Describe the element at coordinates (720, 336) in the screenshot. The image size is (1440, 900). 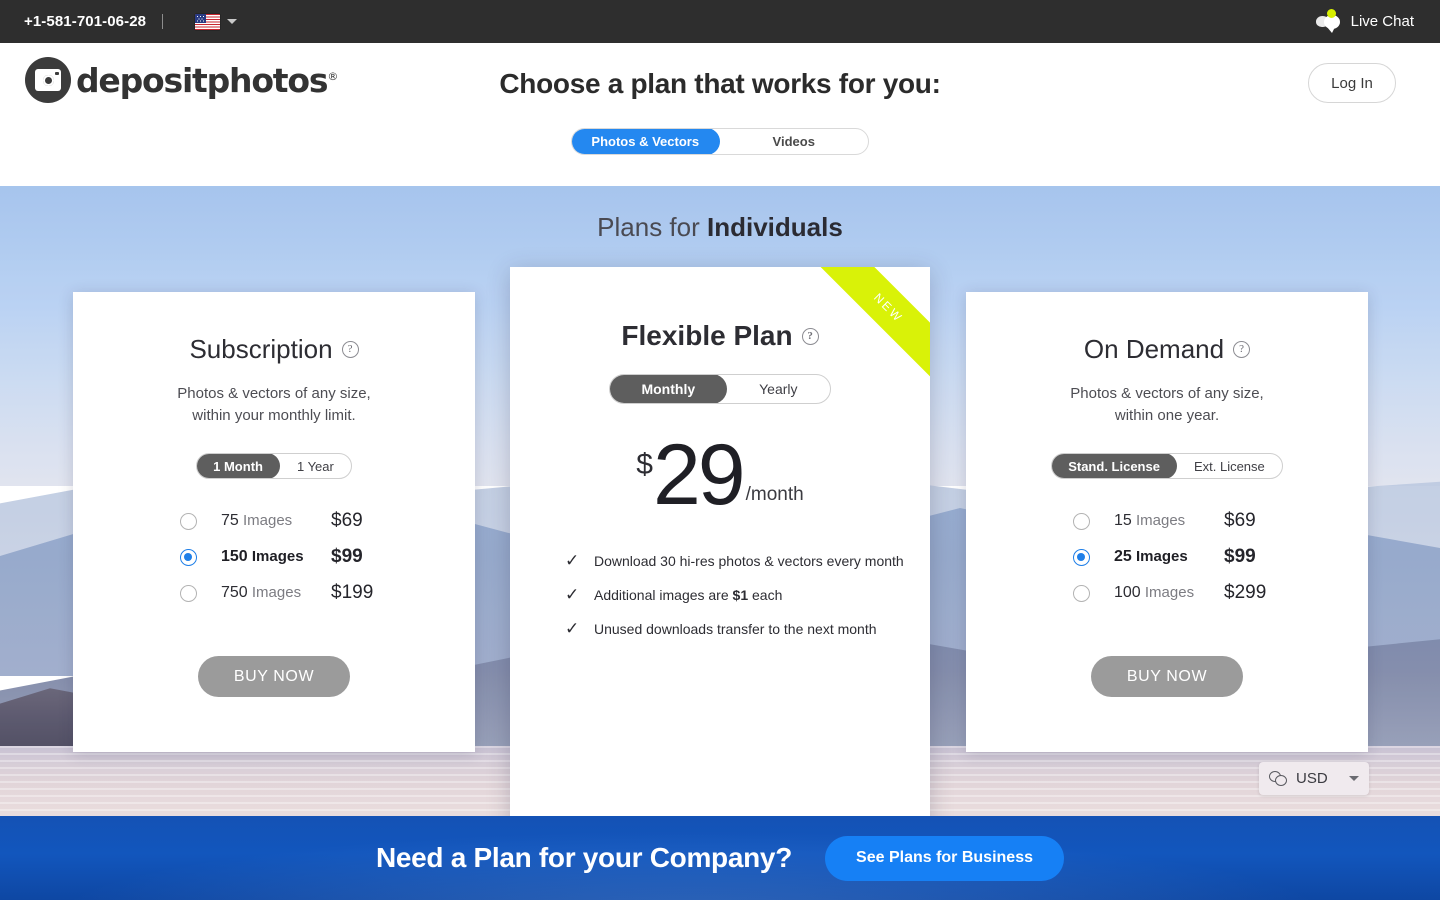
I see `flexible-title-row: Flexible Plan ?` at that location.